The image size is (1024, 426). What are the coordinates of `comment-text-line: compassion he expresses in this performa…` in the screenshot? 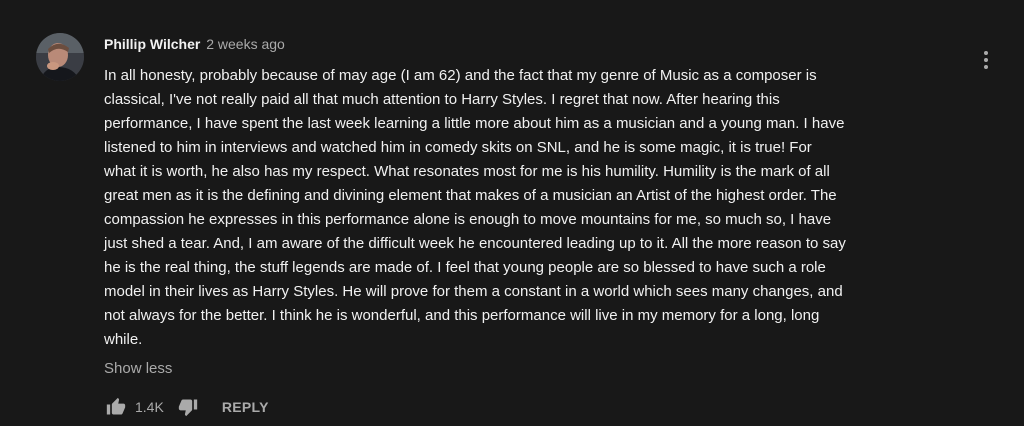 It's located at (468, 219).